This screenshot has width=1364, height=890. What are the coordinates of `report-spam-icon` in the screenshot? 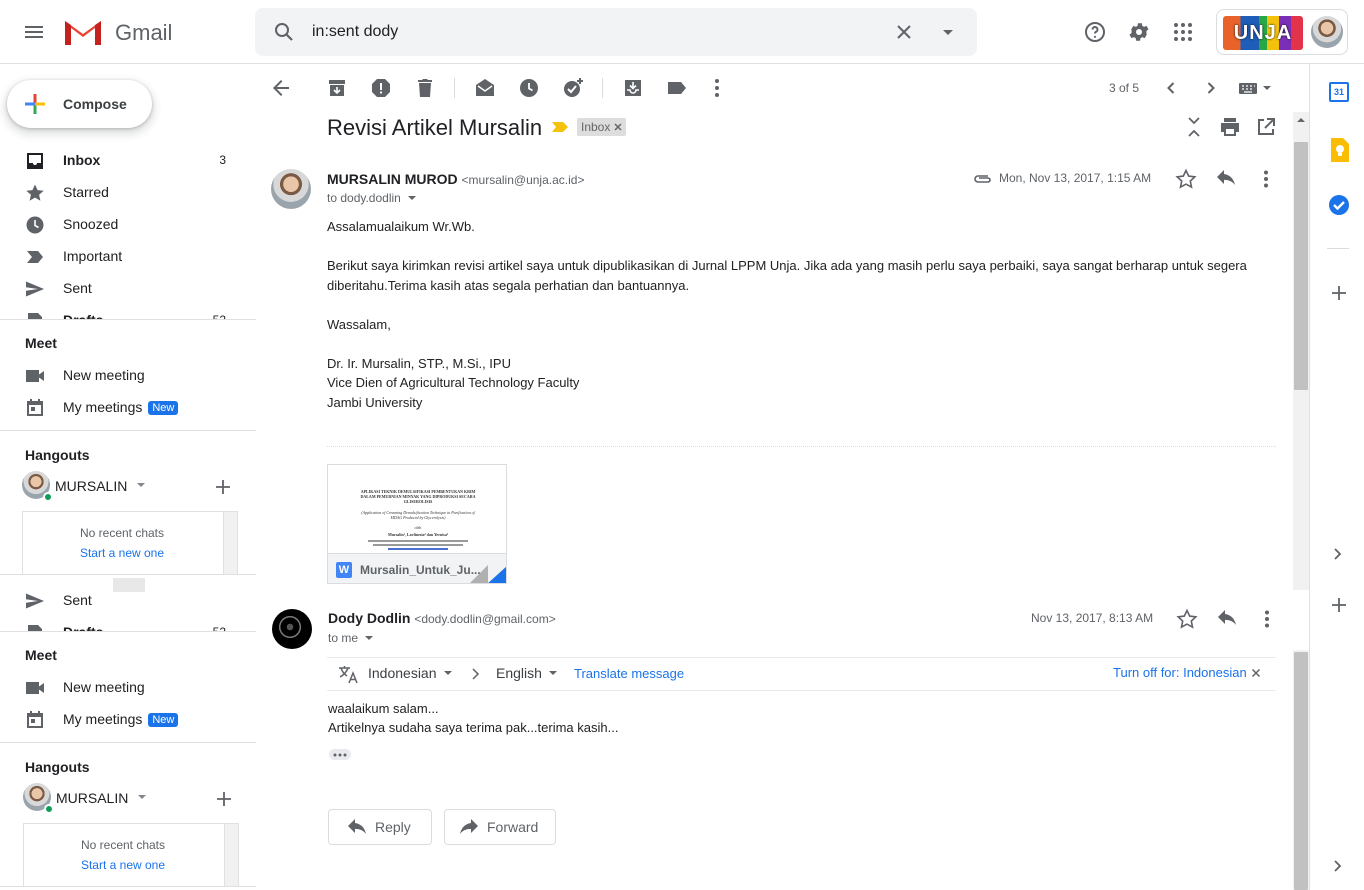 It's located at (381, 88).